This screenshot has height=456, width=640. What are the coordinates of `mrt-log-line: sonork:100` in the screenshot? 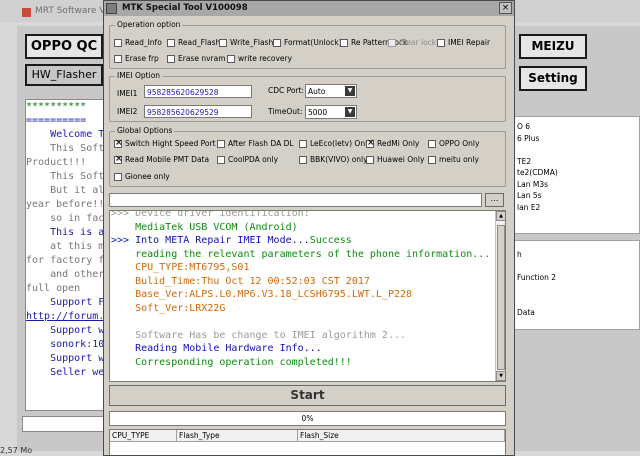 It's located at (65, 344).